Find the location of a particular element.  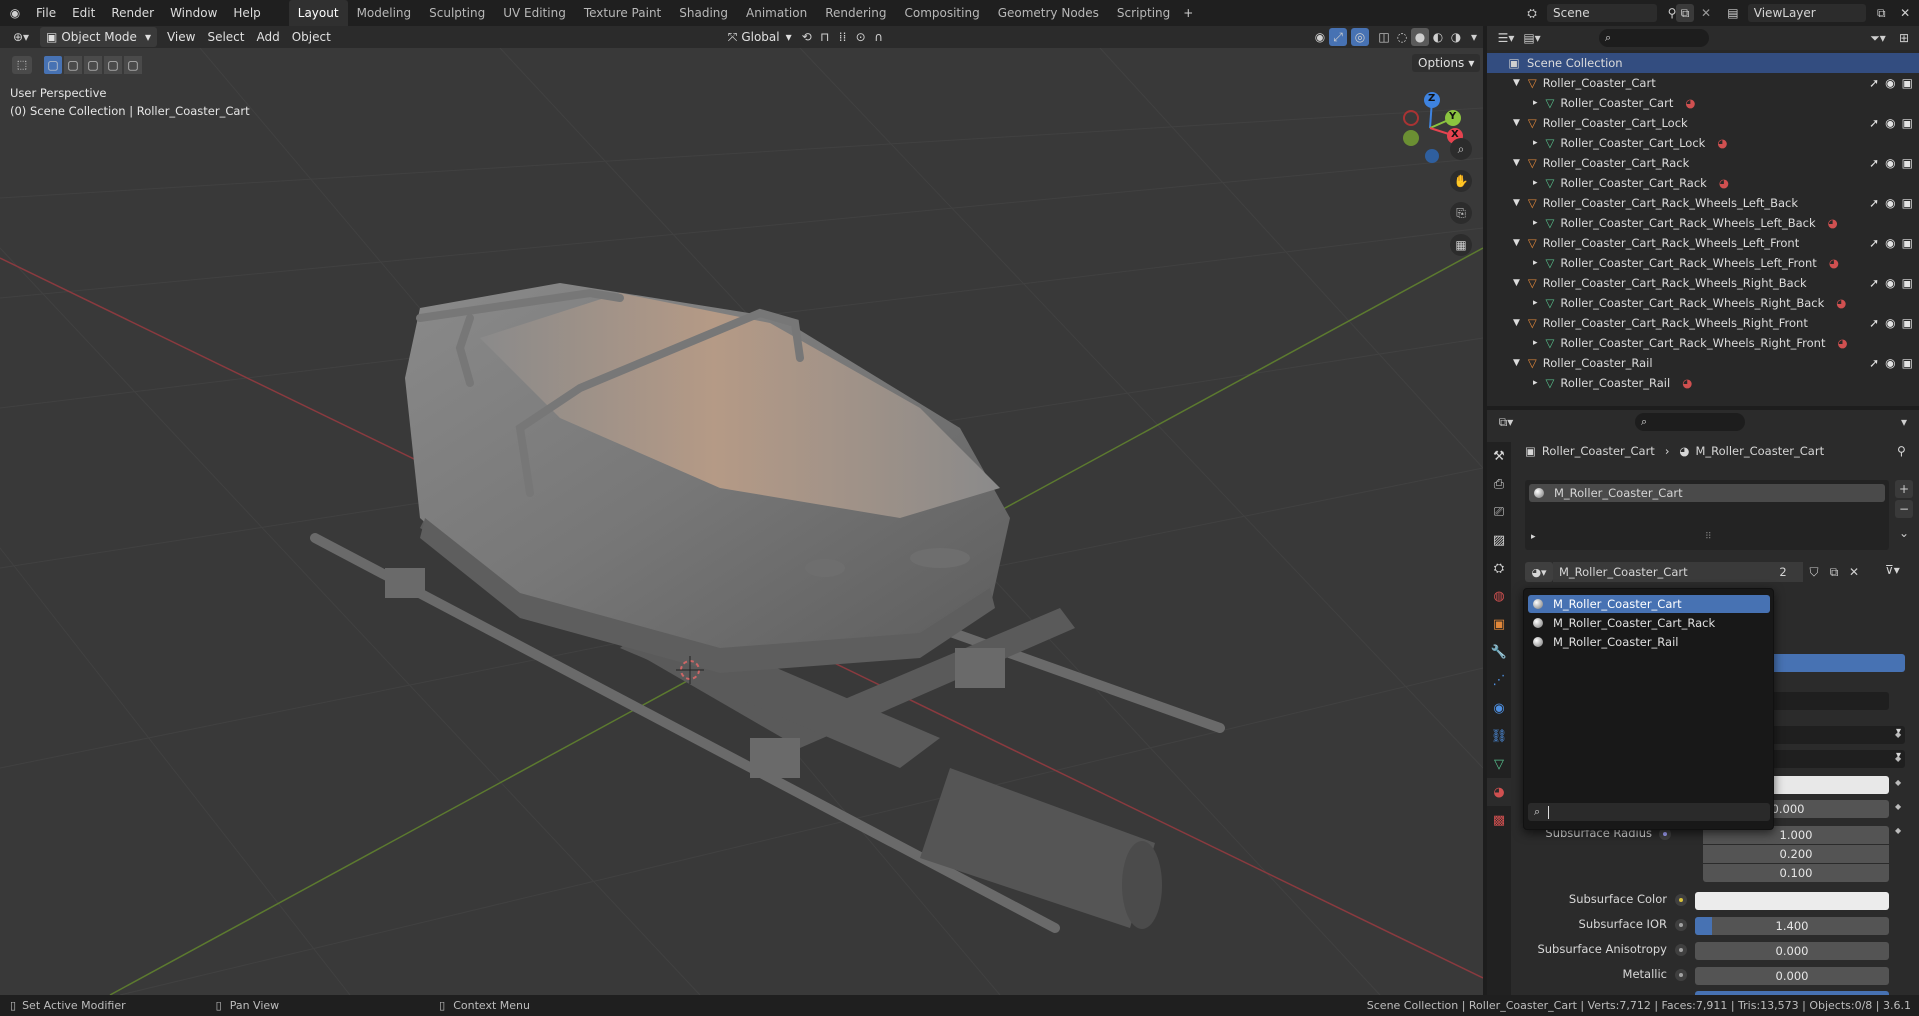

scene-selector: ⛭ Scene ⚲ is located at coordinates (1603, 13).